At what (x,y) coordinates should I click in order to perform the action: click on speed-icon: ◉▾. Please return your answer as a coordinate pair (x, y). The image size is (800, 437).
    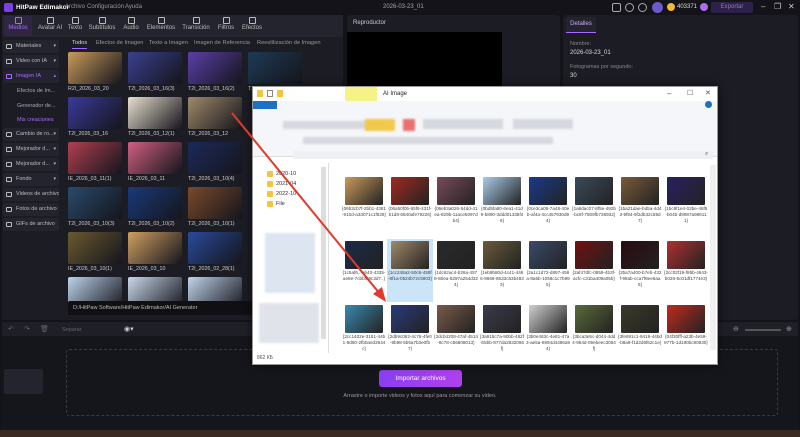
    Looking at the image, I should click on (129, 329).